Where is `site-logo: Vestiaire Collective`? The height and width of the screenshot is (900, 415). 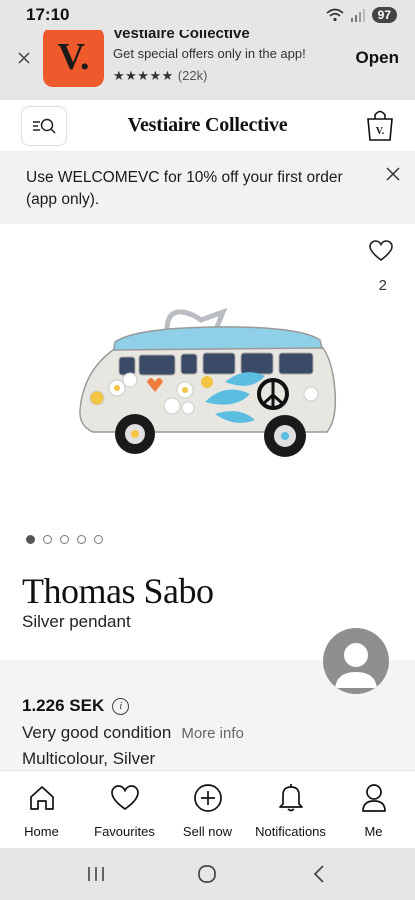 site-logo: Vestiaire Collective is located at coordinates (207, 125).